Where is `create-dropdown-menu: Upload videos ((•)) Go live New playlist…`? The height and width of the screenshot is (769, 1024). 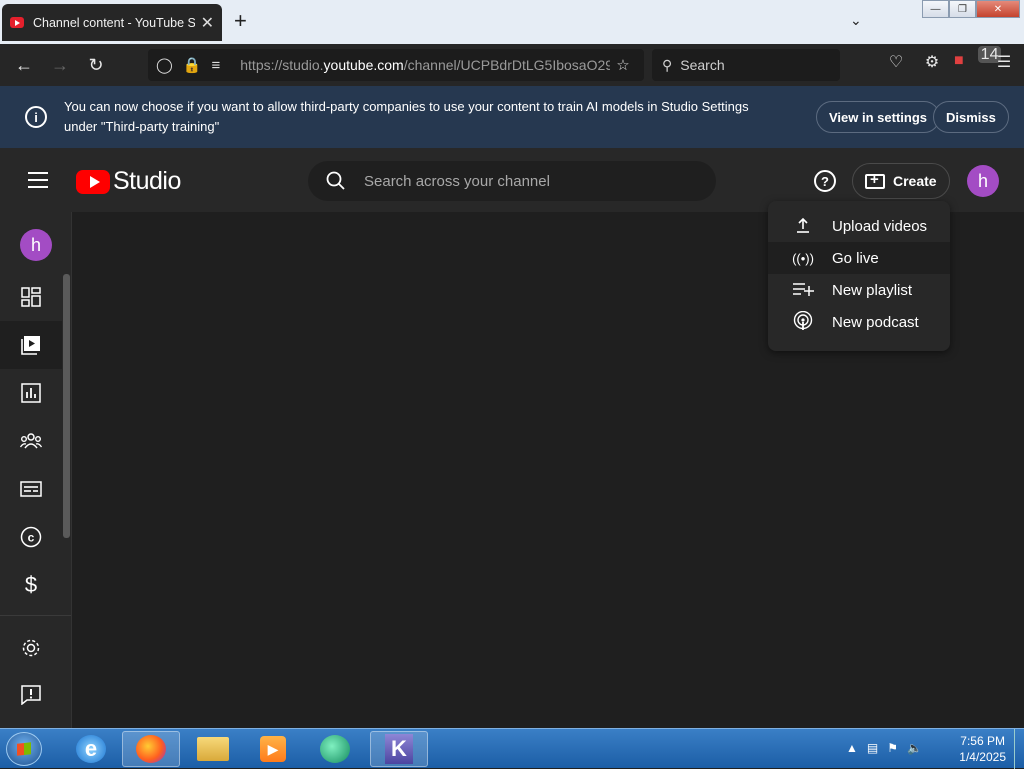 create-dropdown-menu: Upload videos ((•)) Go live New playlist… is located at coordinates (859, 276).